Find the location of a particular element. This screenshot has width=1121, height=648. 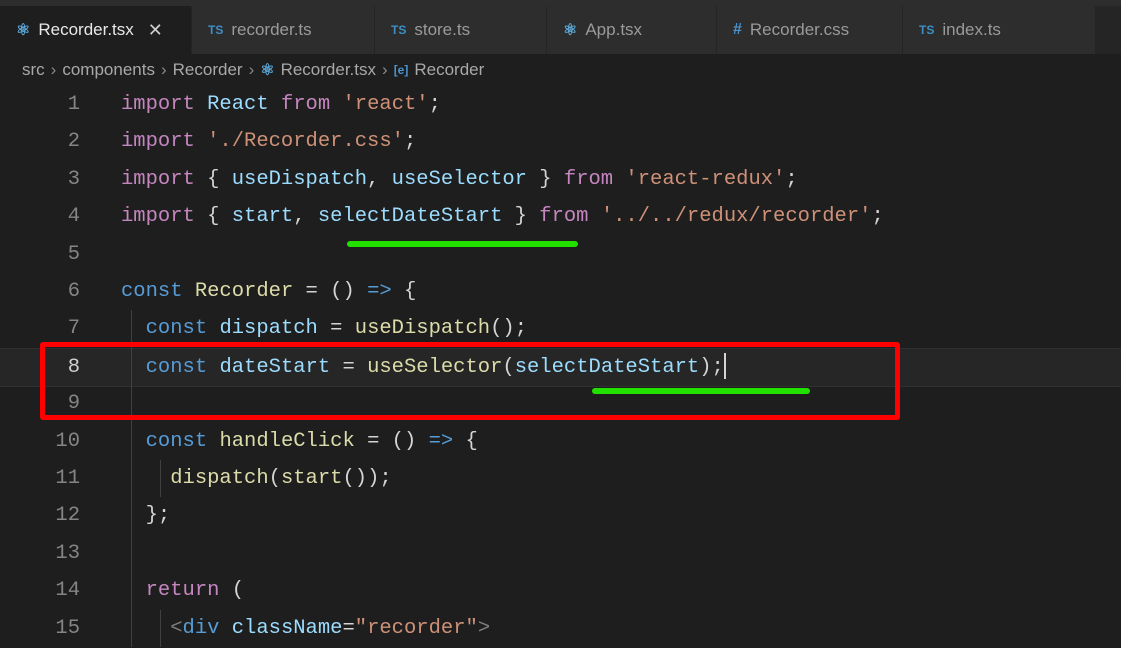

line-number: 11 is located at coordinates (67, 478).